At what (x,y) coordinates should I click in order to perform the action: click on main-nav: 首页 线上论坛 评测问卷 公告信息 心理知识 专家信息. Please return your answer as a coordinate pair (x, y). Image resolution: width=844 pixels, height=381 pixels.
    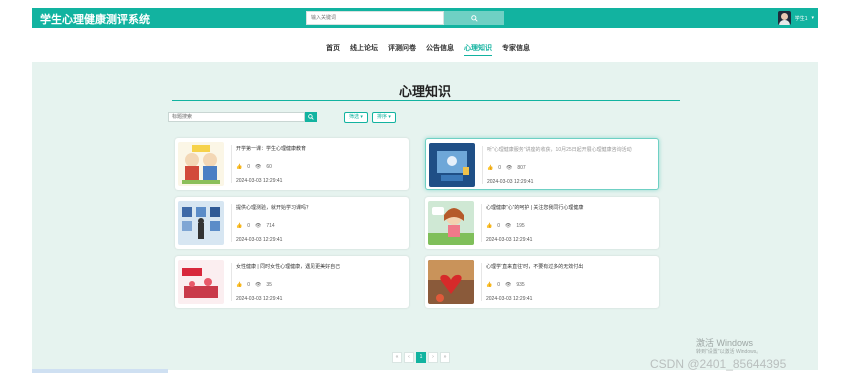
    Looking at the image, I should click on (425, 45).